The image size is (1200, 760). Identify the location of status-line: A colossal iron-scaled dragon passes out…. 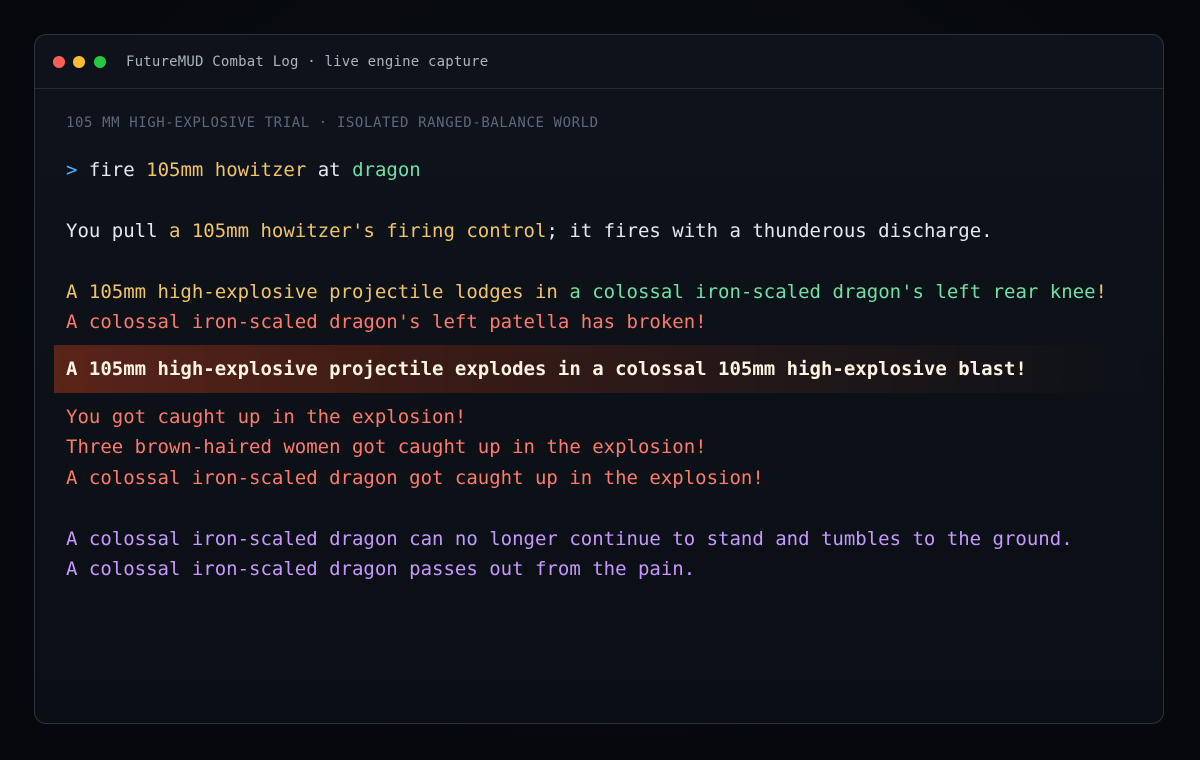
(381, 569).